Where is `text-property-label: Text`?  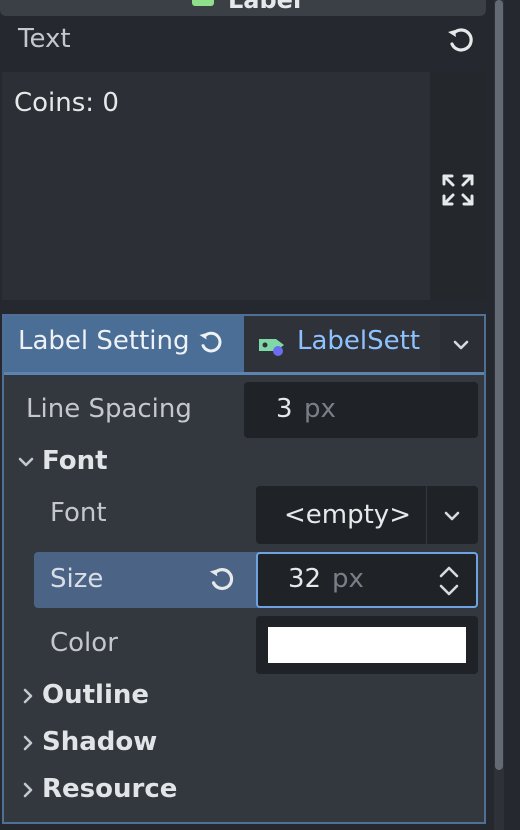 text-property-label: Text is located at coordinates (44, 39).